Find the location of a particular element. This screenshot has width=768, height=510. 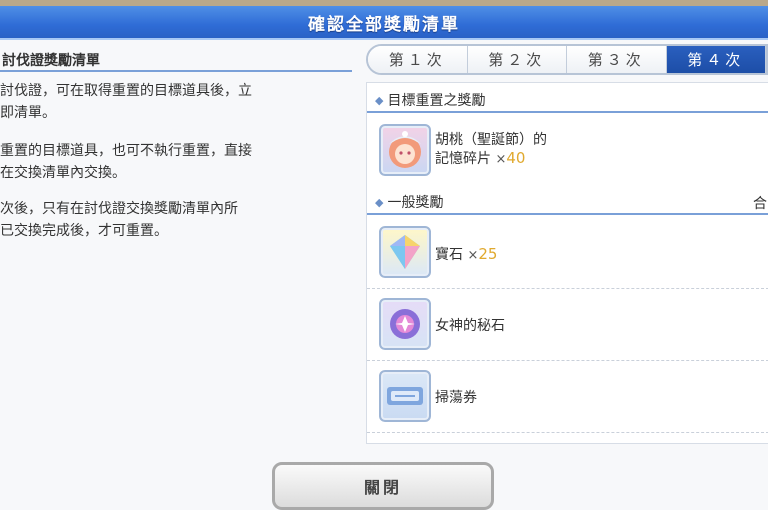

reward-item-sweep-ticket: 掃蕩券 is located at coordinates (567, 398).